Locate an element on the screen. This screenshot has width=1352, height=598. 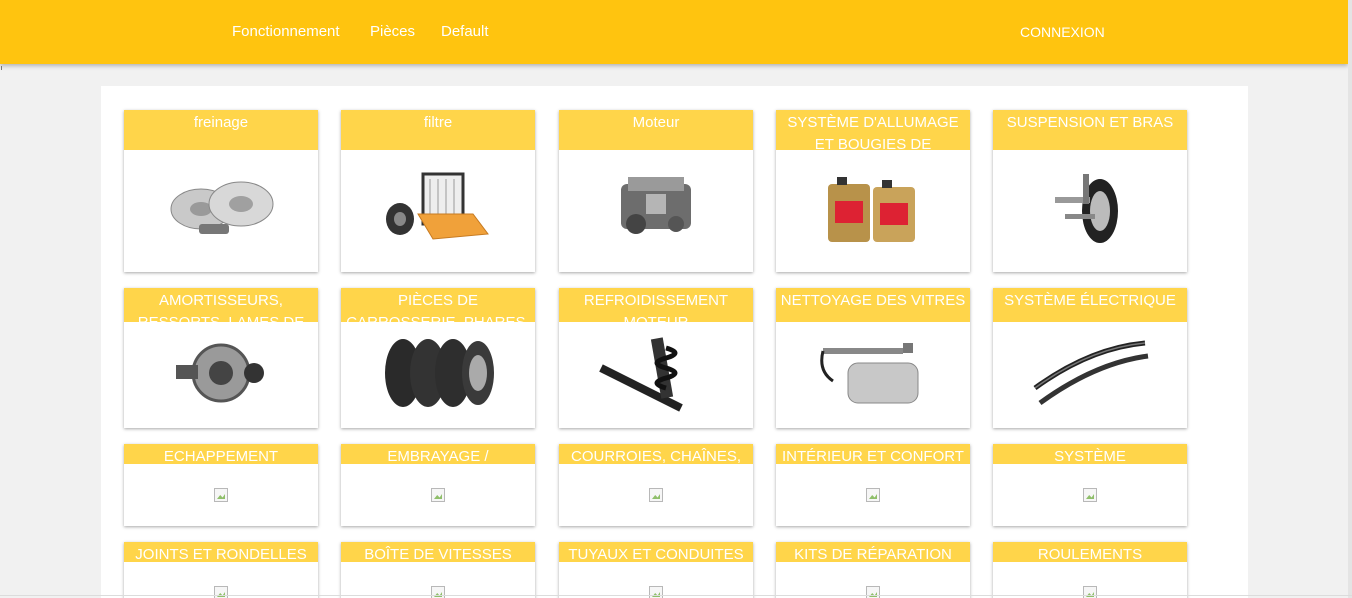
category-card: SUSPENSION ET BRAS is located at coordinates (1090, 191).